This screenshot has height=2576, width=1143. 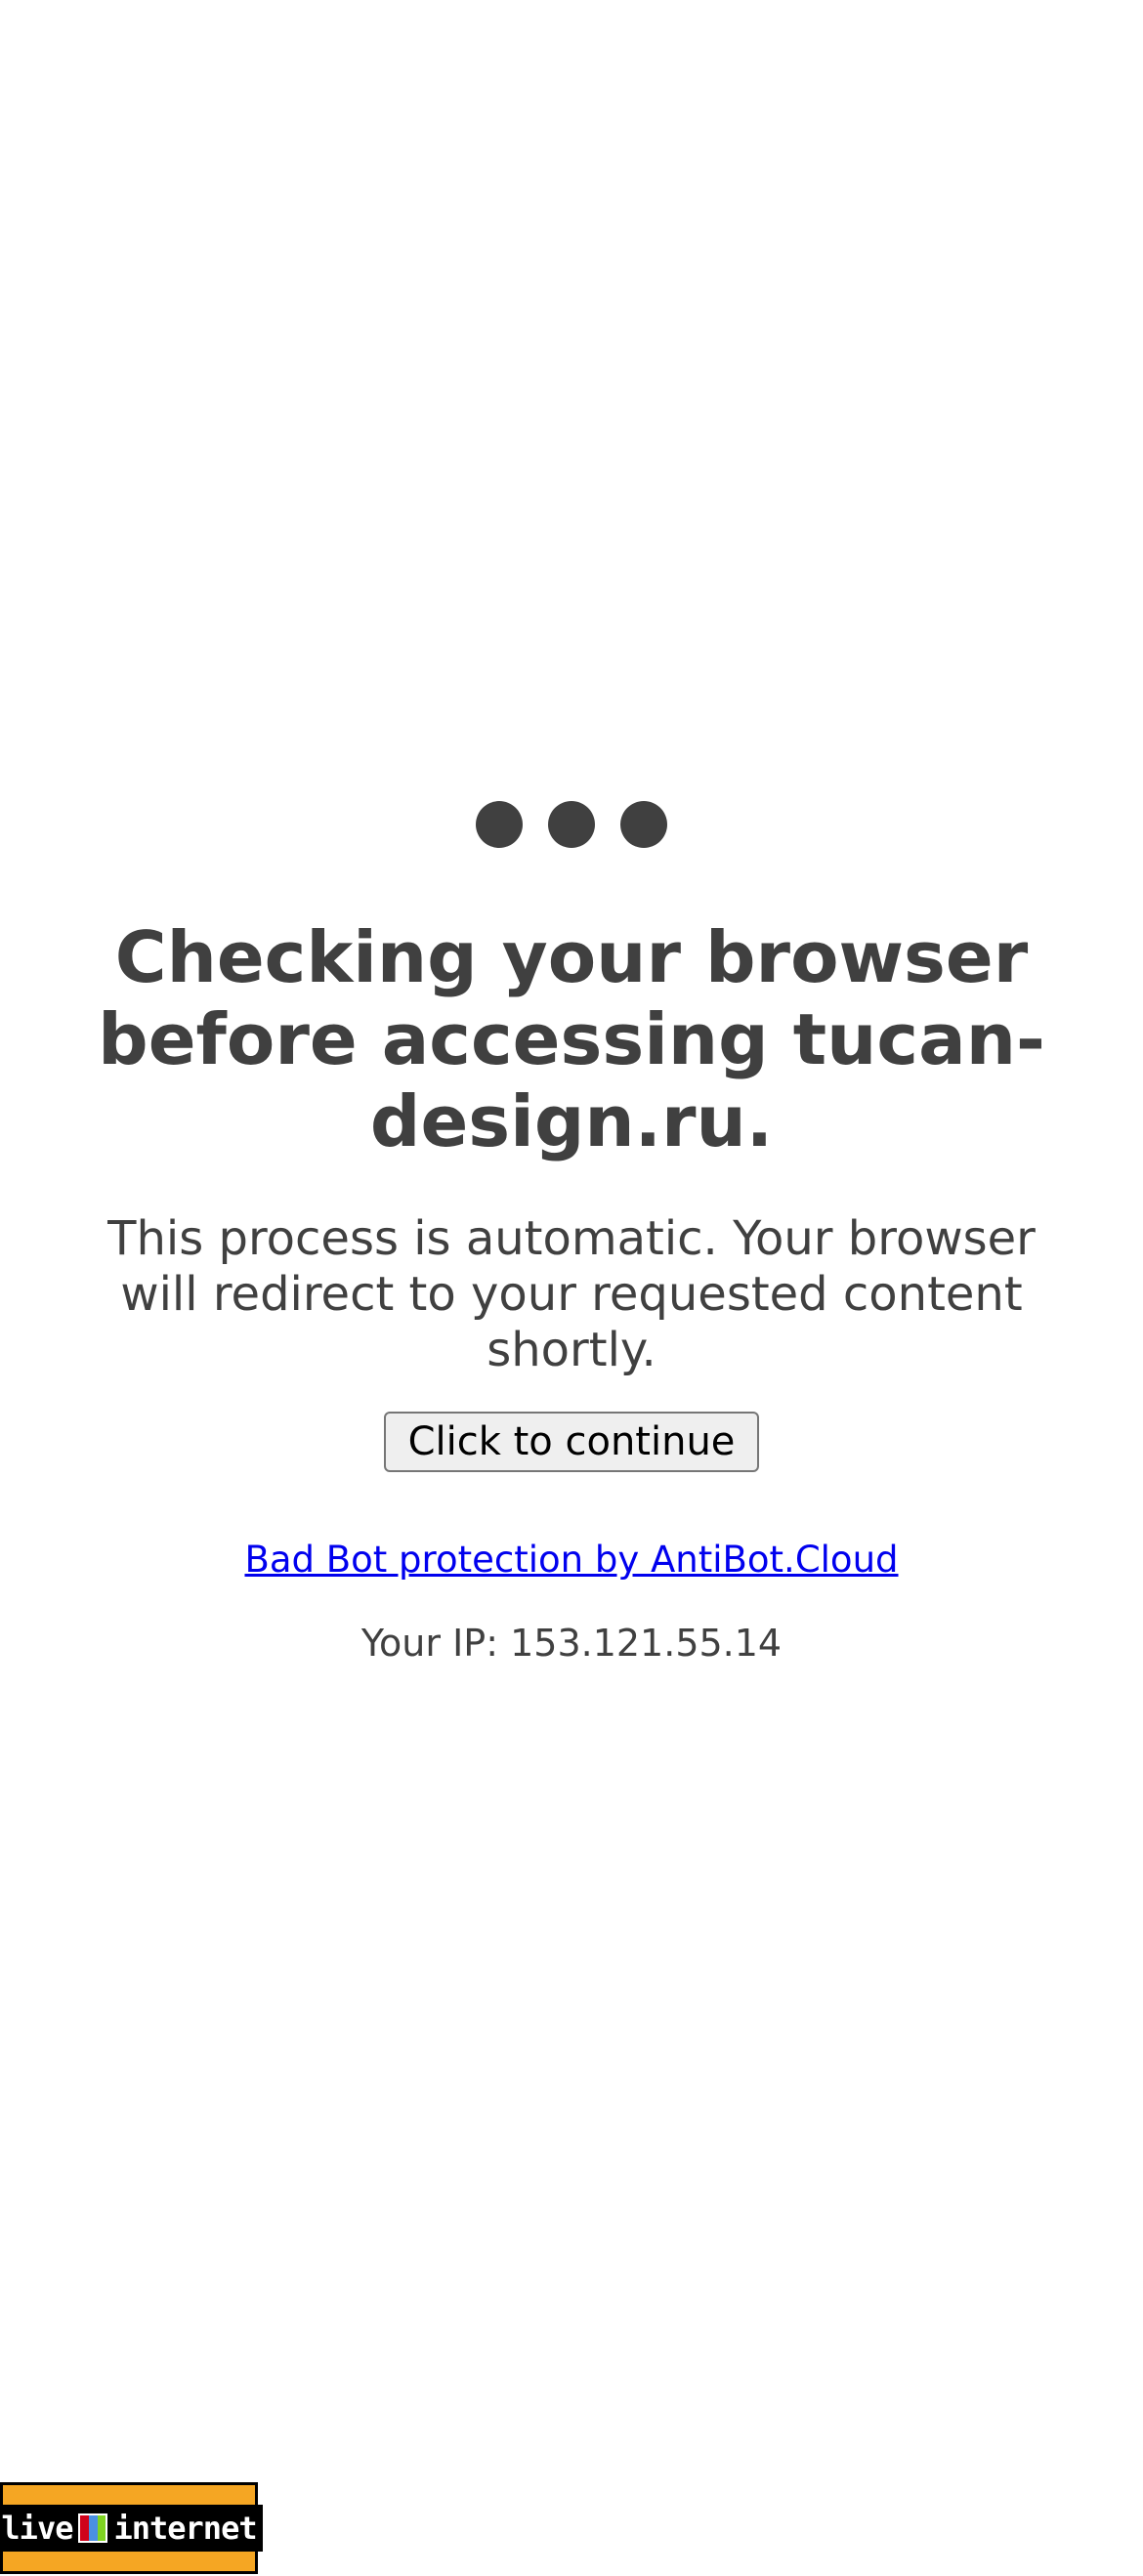 What do you see at coordinates (571, 1560) in the screenshot?
I see `antibot-cloud-link: Bad Bot protection by AntiBot.Cloud` at bounding box center [571, 1560].